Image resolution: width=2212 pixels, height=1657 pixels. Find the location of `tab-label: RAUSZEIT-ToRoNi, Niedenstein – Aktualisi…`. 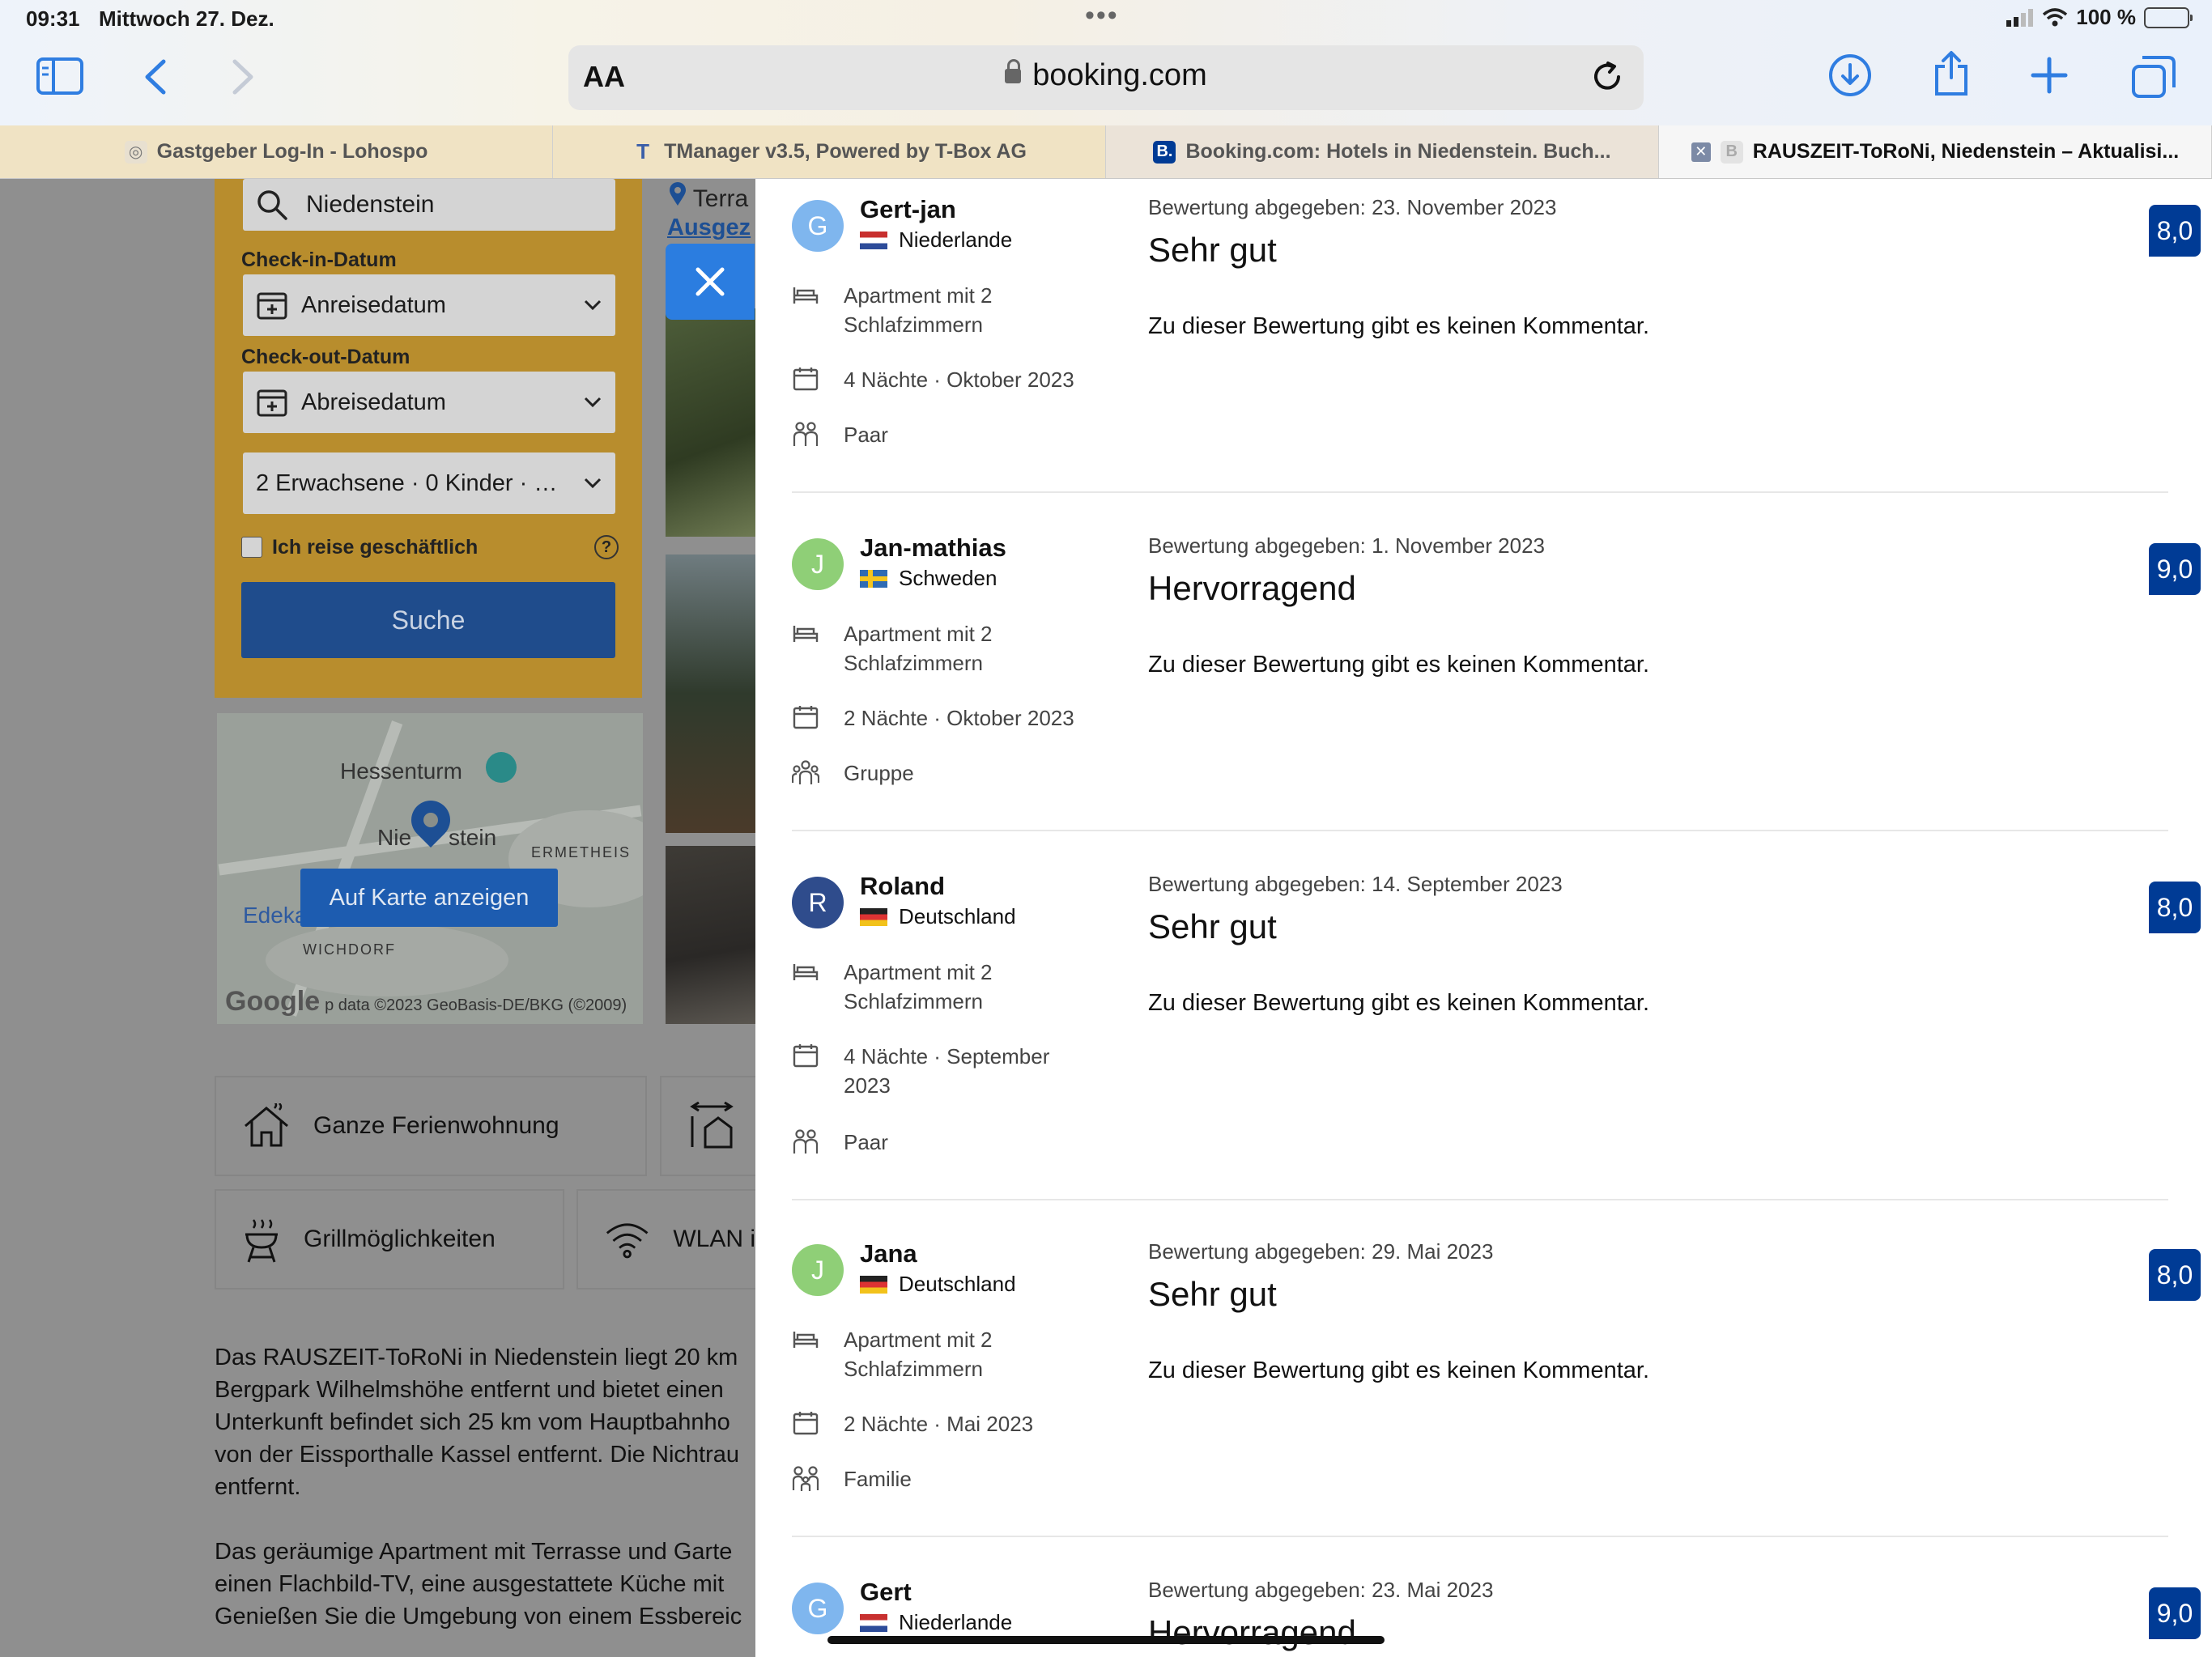

tab-label: RAUSZEIT-ToRoNi, Niedenstein – Aktualisi… is located at coordinates (1966, 151).